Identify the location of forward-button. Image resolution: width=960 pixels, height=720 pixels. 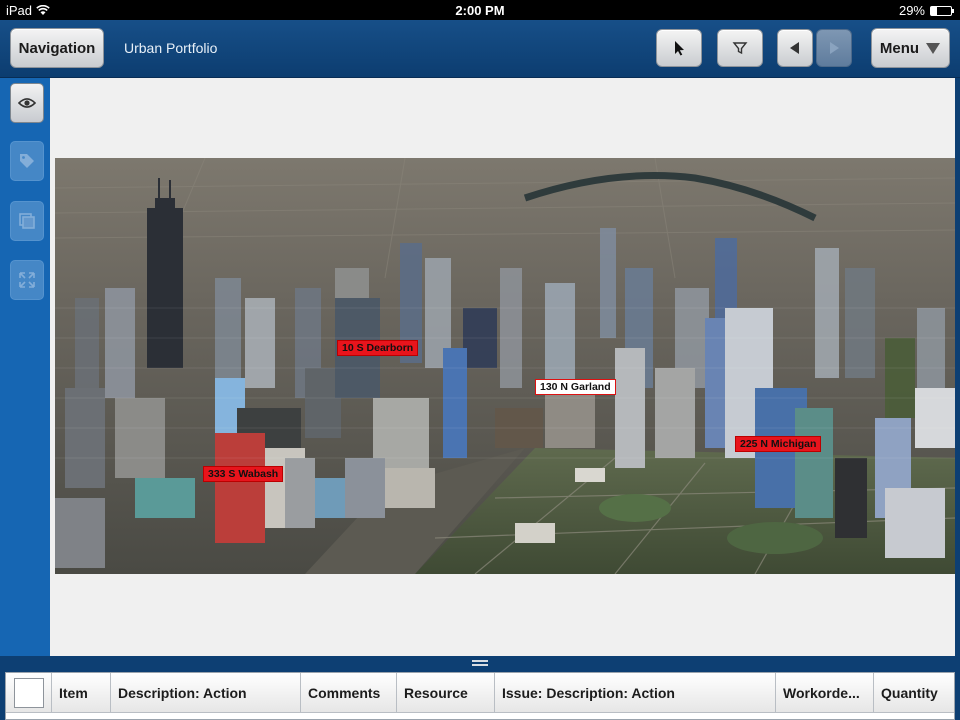
(834, 48).